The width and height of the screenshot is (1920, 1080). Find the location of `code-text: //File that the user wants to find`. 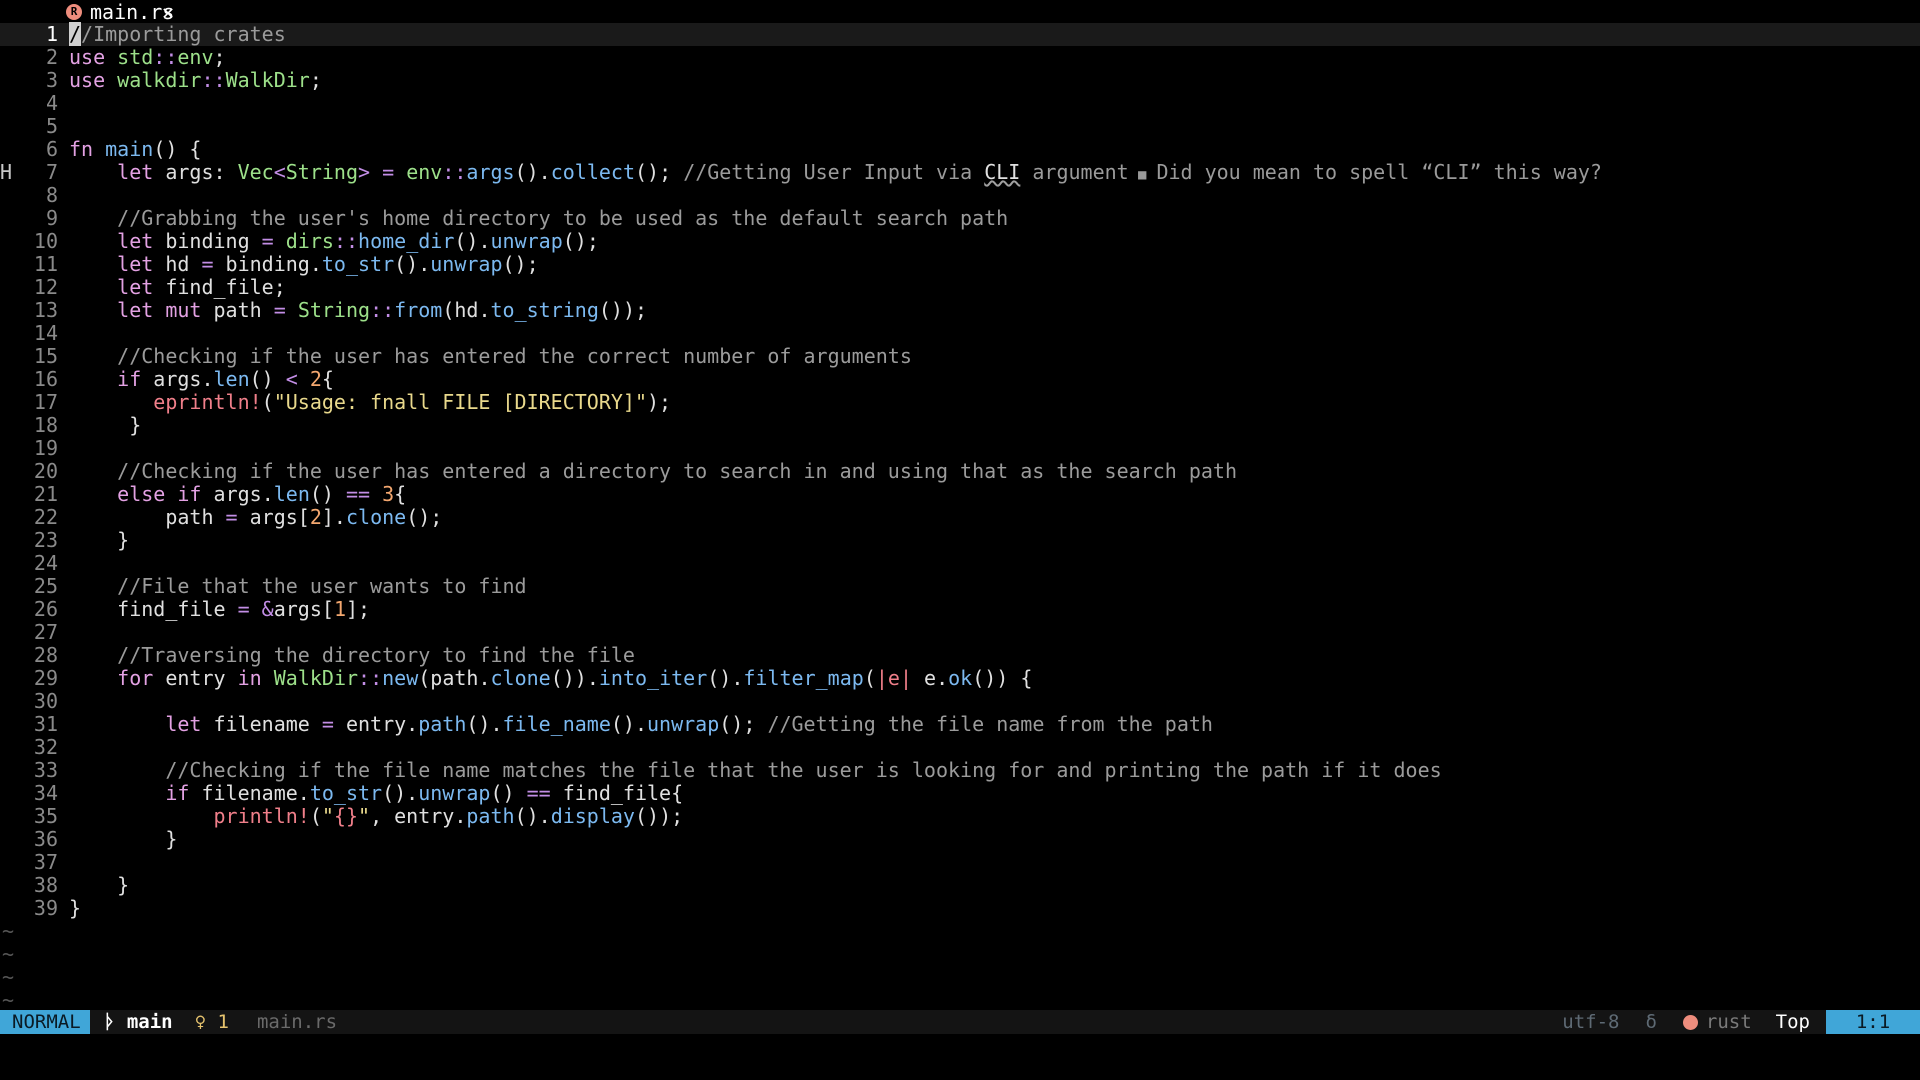

code-text: //File that the user wants to find is located at coordinates (297, 586).